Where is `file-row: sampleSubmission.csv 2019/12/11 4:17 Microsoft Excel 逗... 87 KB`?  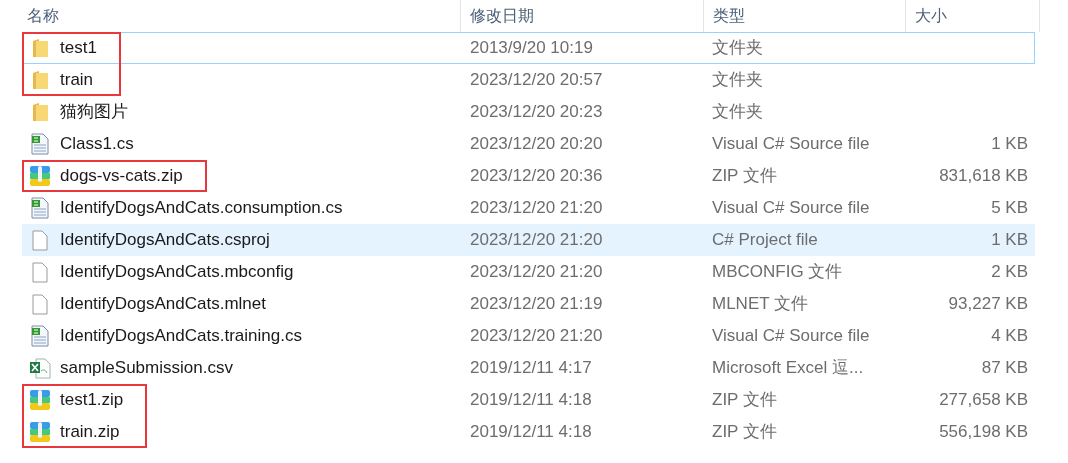
file-row: sampleSubmission.csv 2019/12/11 4:17 Microsoft Excel 逗... 87 KB is located at coordinates (528, 368).